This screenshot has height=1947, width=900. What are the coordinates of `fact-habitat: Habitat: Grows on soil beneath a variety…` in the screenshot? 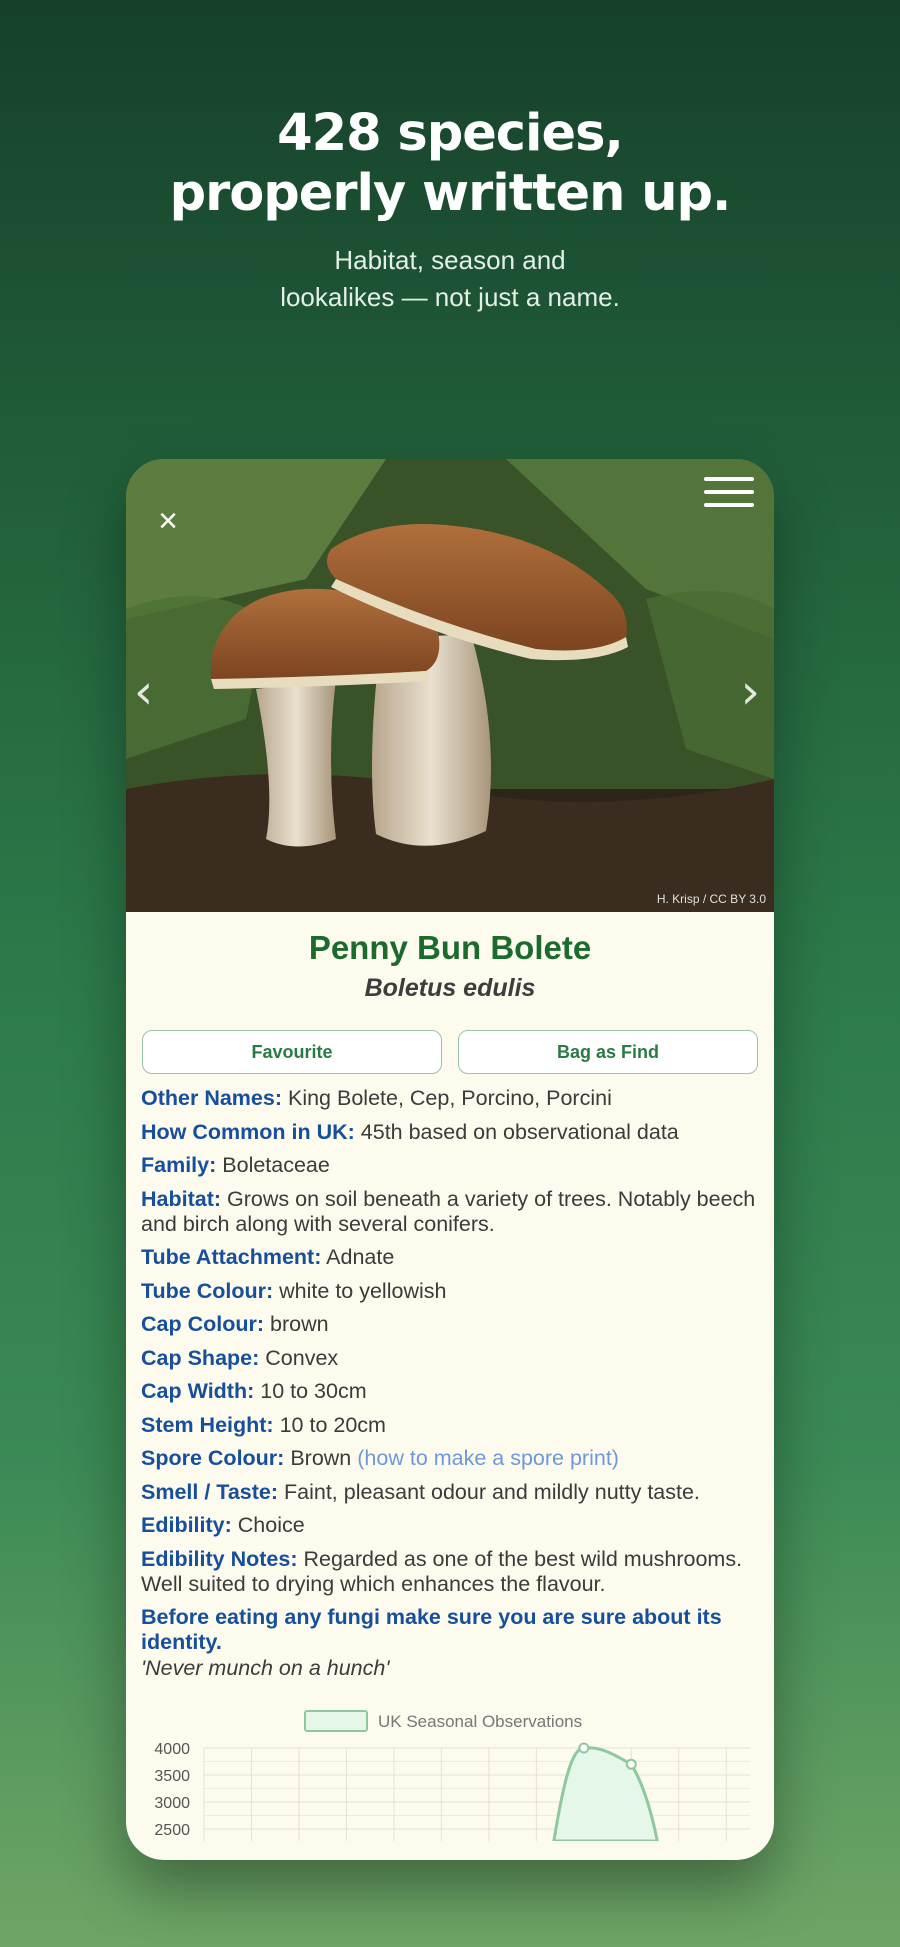 It's located at (450, 1212).